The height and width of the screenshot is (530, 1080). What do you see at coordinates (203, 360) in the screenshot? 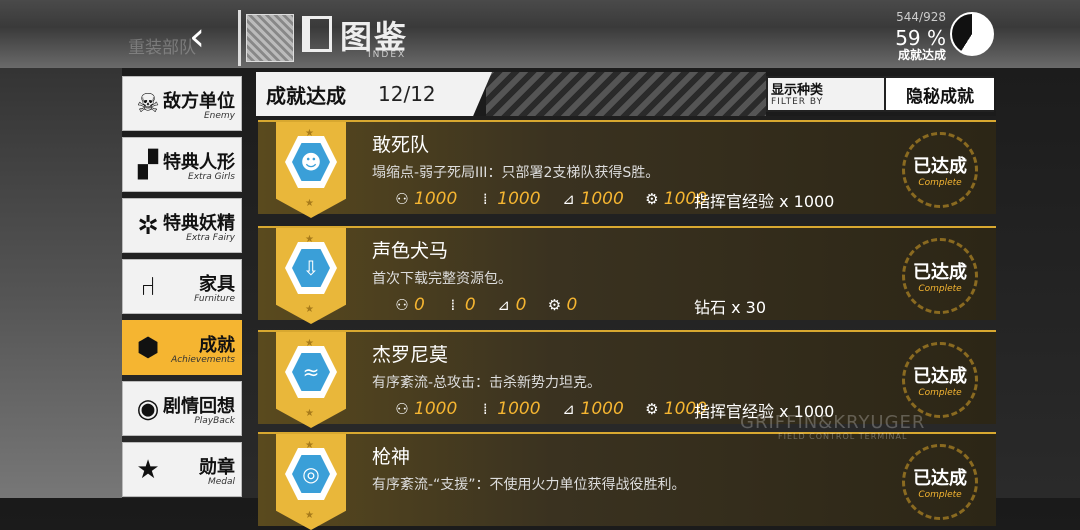
I see `sidebar-item-sublabel: Achievements` at bounding box center [203, 360].